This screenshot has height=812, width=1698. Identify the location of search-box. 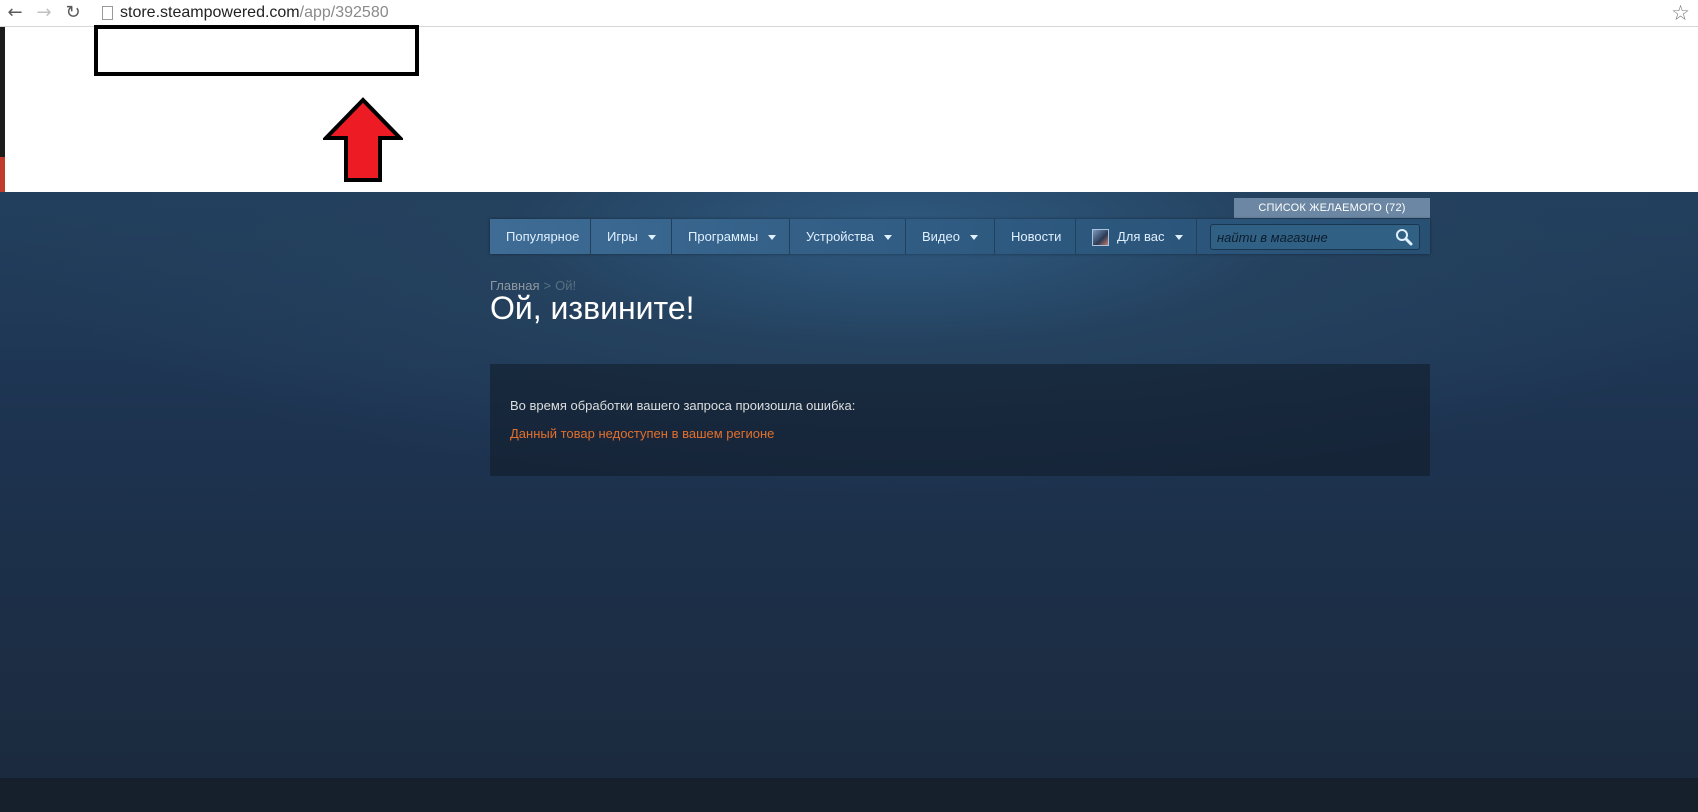
(1315, 237).